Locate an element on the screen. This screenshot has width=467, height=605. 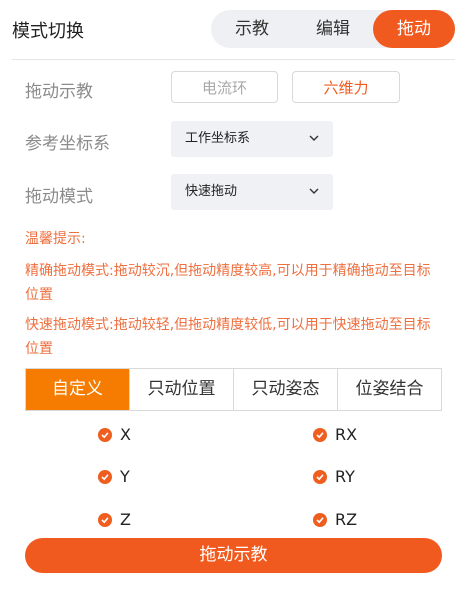
reference-frame-select: 工作坐标系 is located at coordinates (252, 139).